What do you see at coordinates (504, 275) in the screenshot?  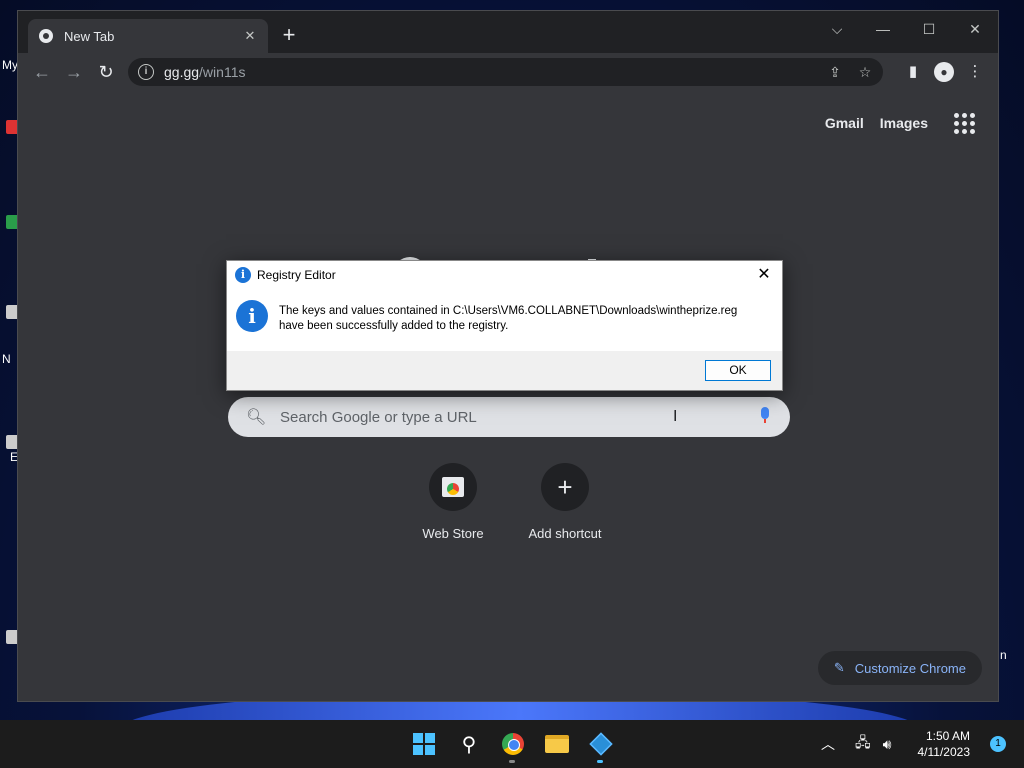 I see `dialog-titlebar: i Registry Editor ✕` at bounding box center [504, 275].